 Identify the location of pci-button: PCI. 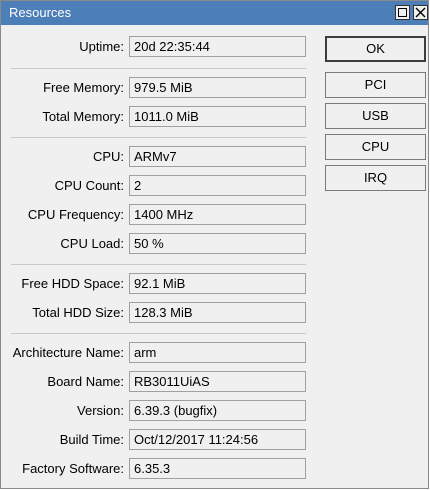
(375, 85).